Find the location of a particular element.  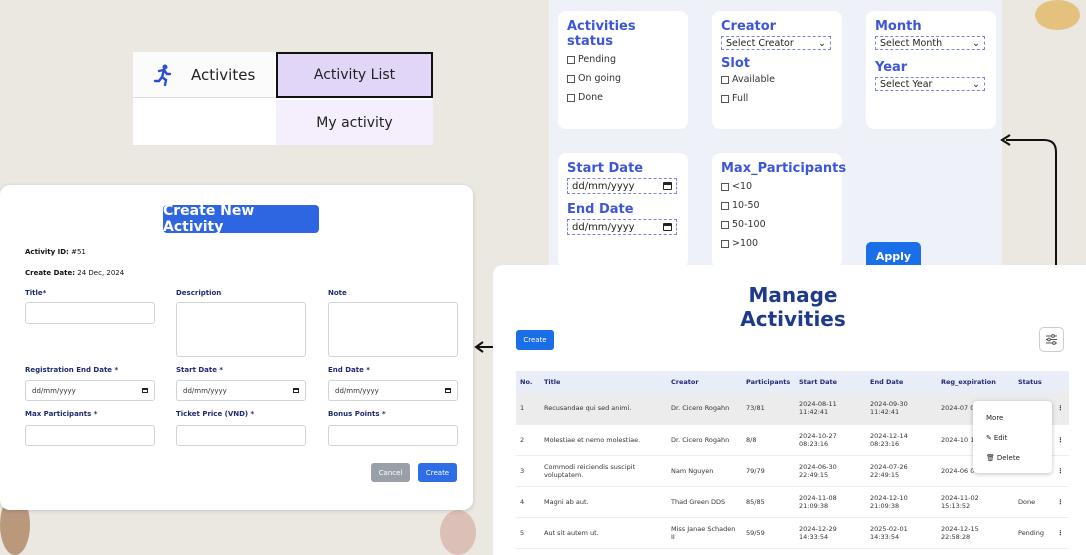

slot-option-full: Full is located at coordinates (777, 98).